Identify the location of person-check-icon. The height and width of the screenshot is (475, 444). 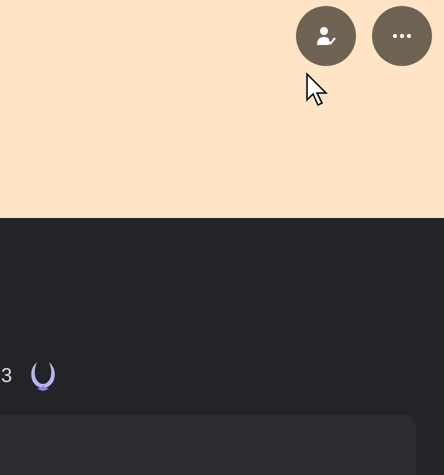
(326, 36).